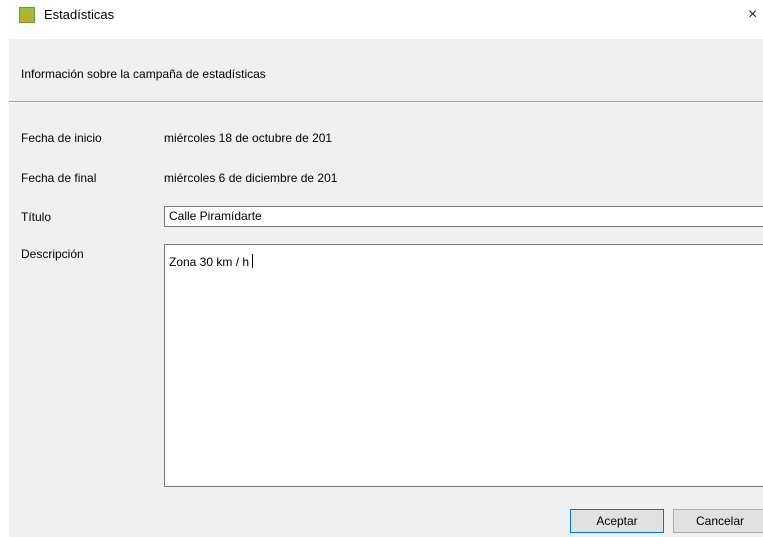 This screenshot has width=763, height=537. What do you see at coordinates (209, 262) in the screenshot?
I see `description-text: Zona 30 km / h` at bounding box center [209, 262].